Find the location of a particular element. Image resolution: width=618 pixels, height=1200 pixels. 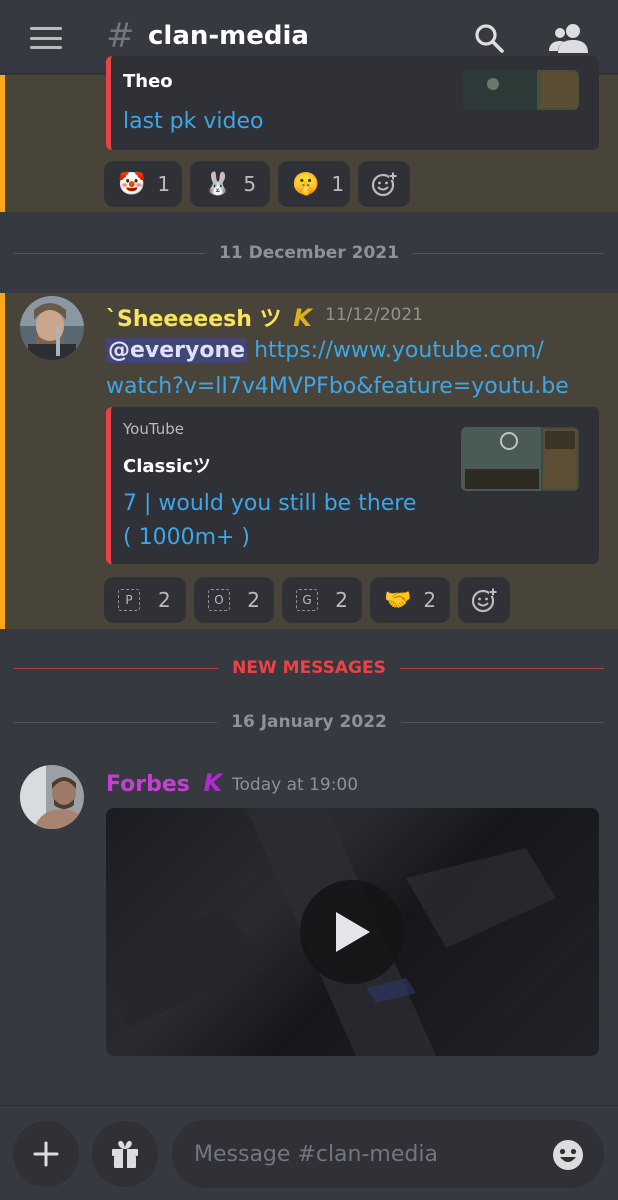

reactions-row-2: P 2 O 2 G 2 🤝 2 is located at coordinates (307, 600).